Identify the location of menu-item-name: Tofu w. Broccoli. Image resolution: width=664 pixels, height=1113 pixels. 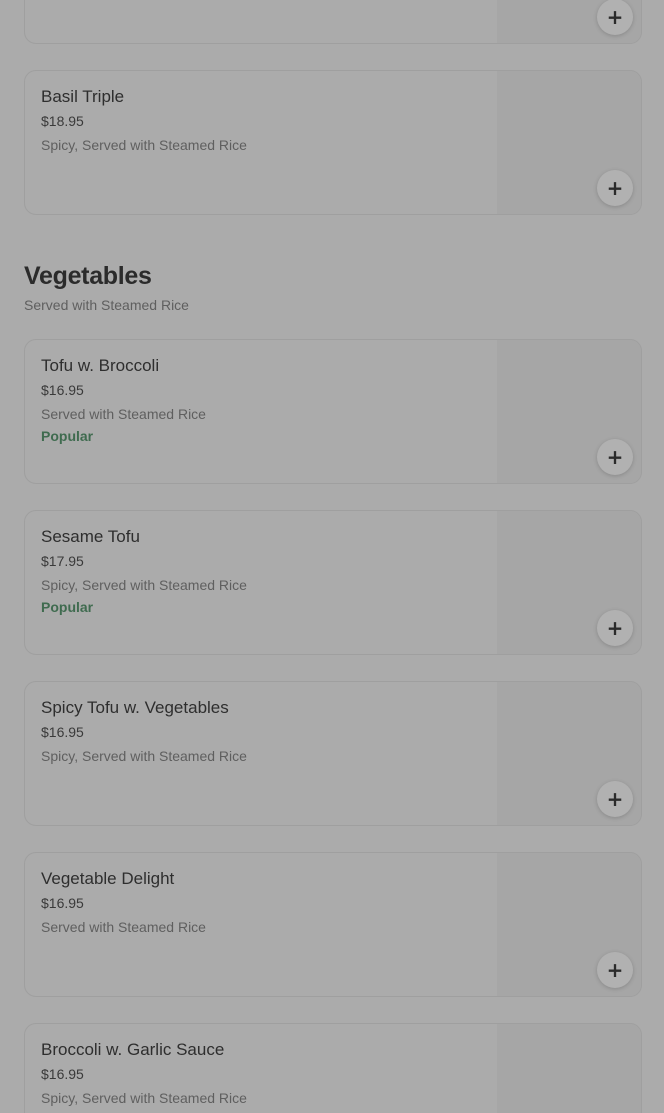
(100, 365).